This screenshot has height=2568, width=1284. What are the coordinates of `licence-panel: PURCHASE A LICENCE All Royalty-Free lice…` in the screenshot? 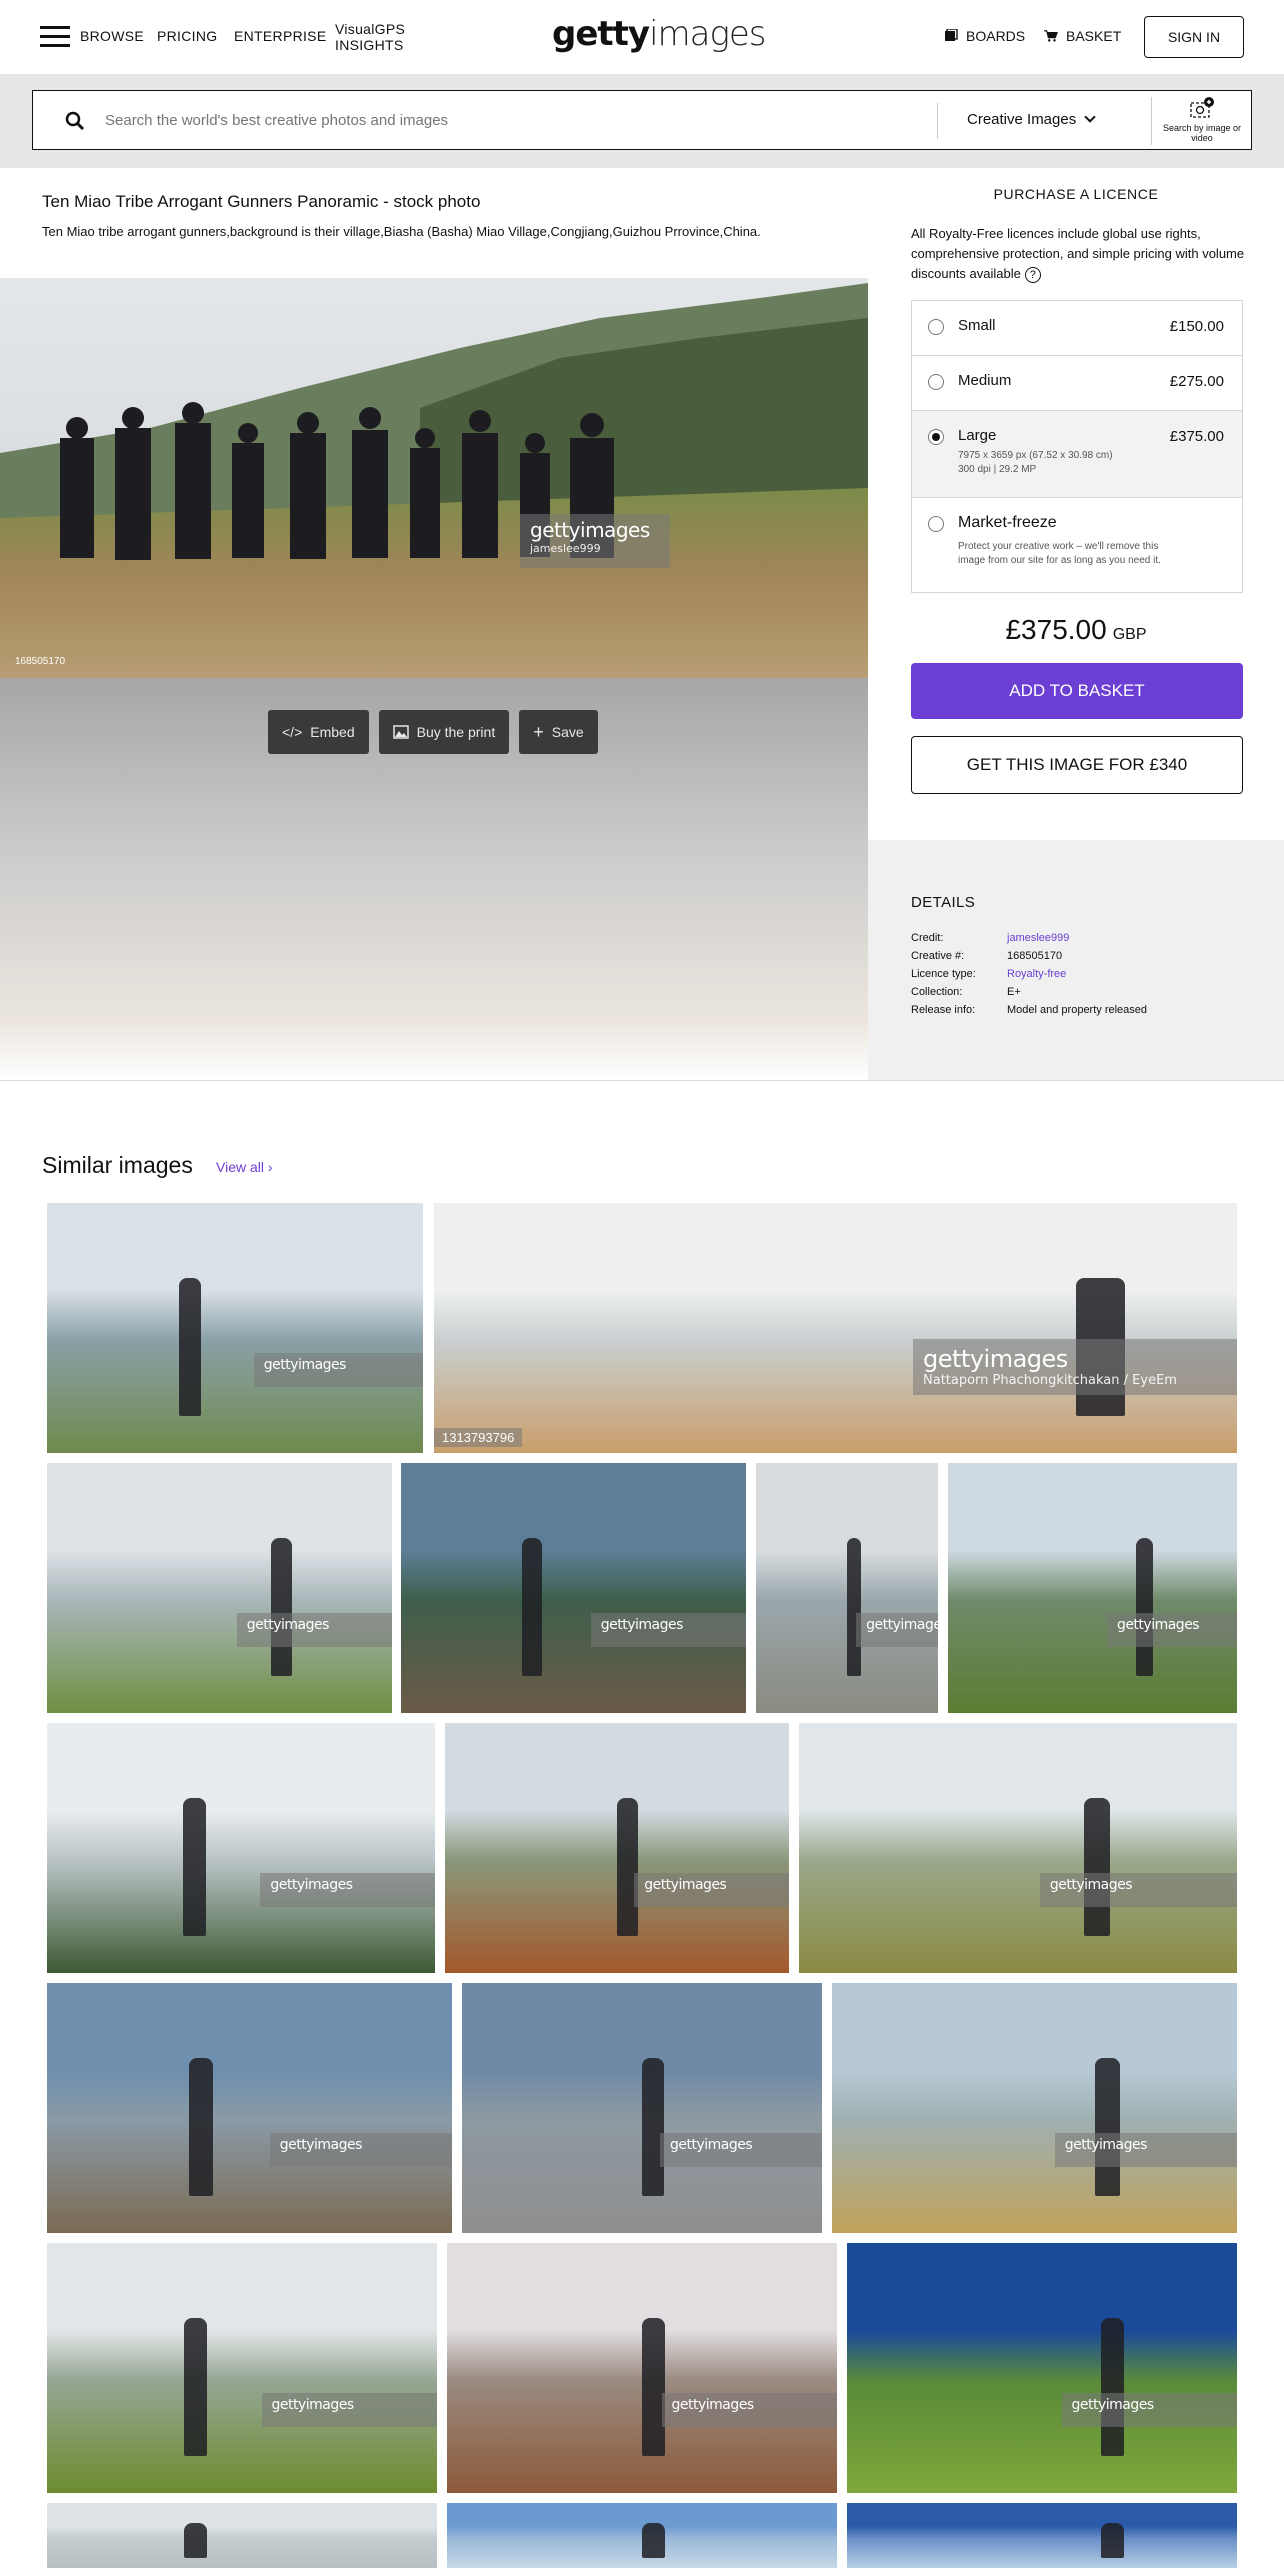 It's located at (1076, 624).